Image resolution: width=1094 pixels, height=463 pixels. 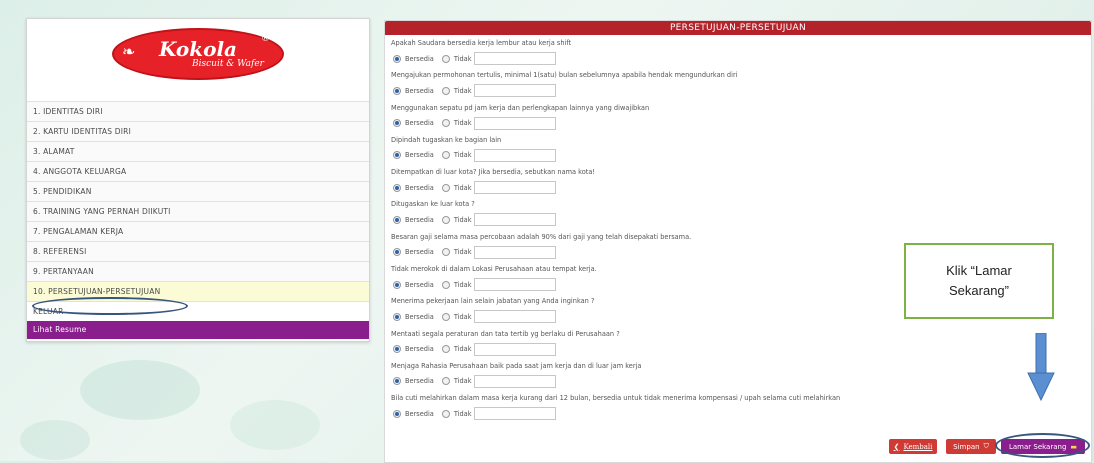 What do you see at coordinates (738, 28) in the screenshot?
I see `panel-title: PERSETUJUAN-PERSETUJUAN` at bounding box center [738, 28].